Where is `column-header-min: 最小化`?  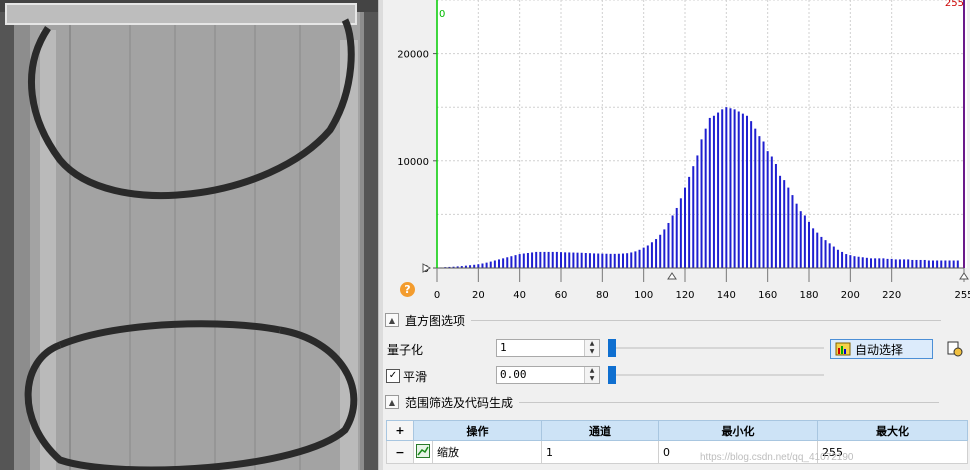
column-header-min: 最小化 is located at coordinates (738, 430).